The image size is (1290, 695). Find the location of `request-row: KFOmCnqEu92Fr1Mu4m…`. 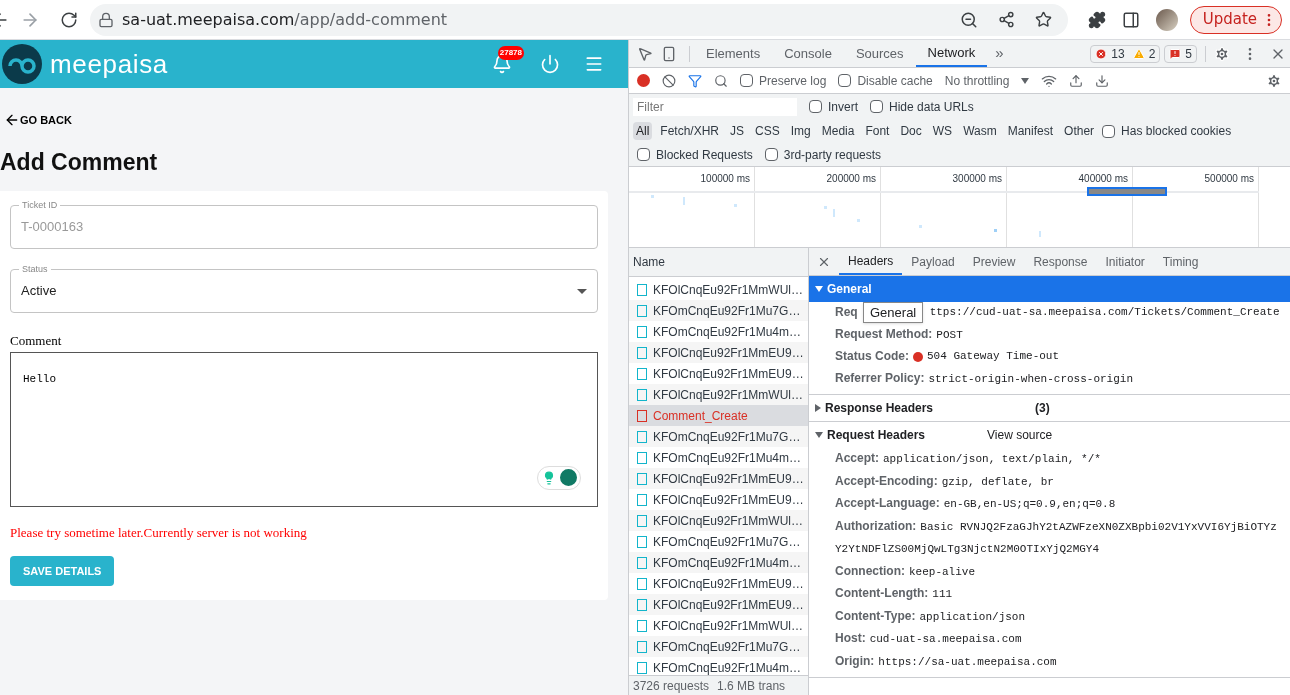

request-row: KFOmCnqEu92Fr1Mu4m… is located at coordinates (718, 562).